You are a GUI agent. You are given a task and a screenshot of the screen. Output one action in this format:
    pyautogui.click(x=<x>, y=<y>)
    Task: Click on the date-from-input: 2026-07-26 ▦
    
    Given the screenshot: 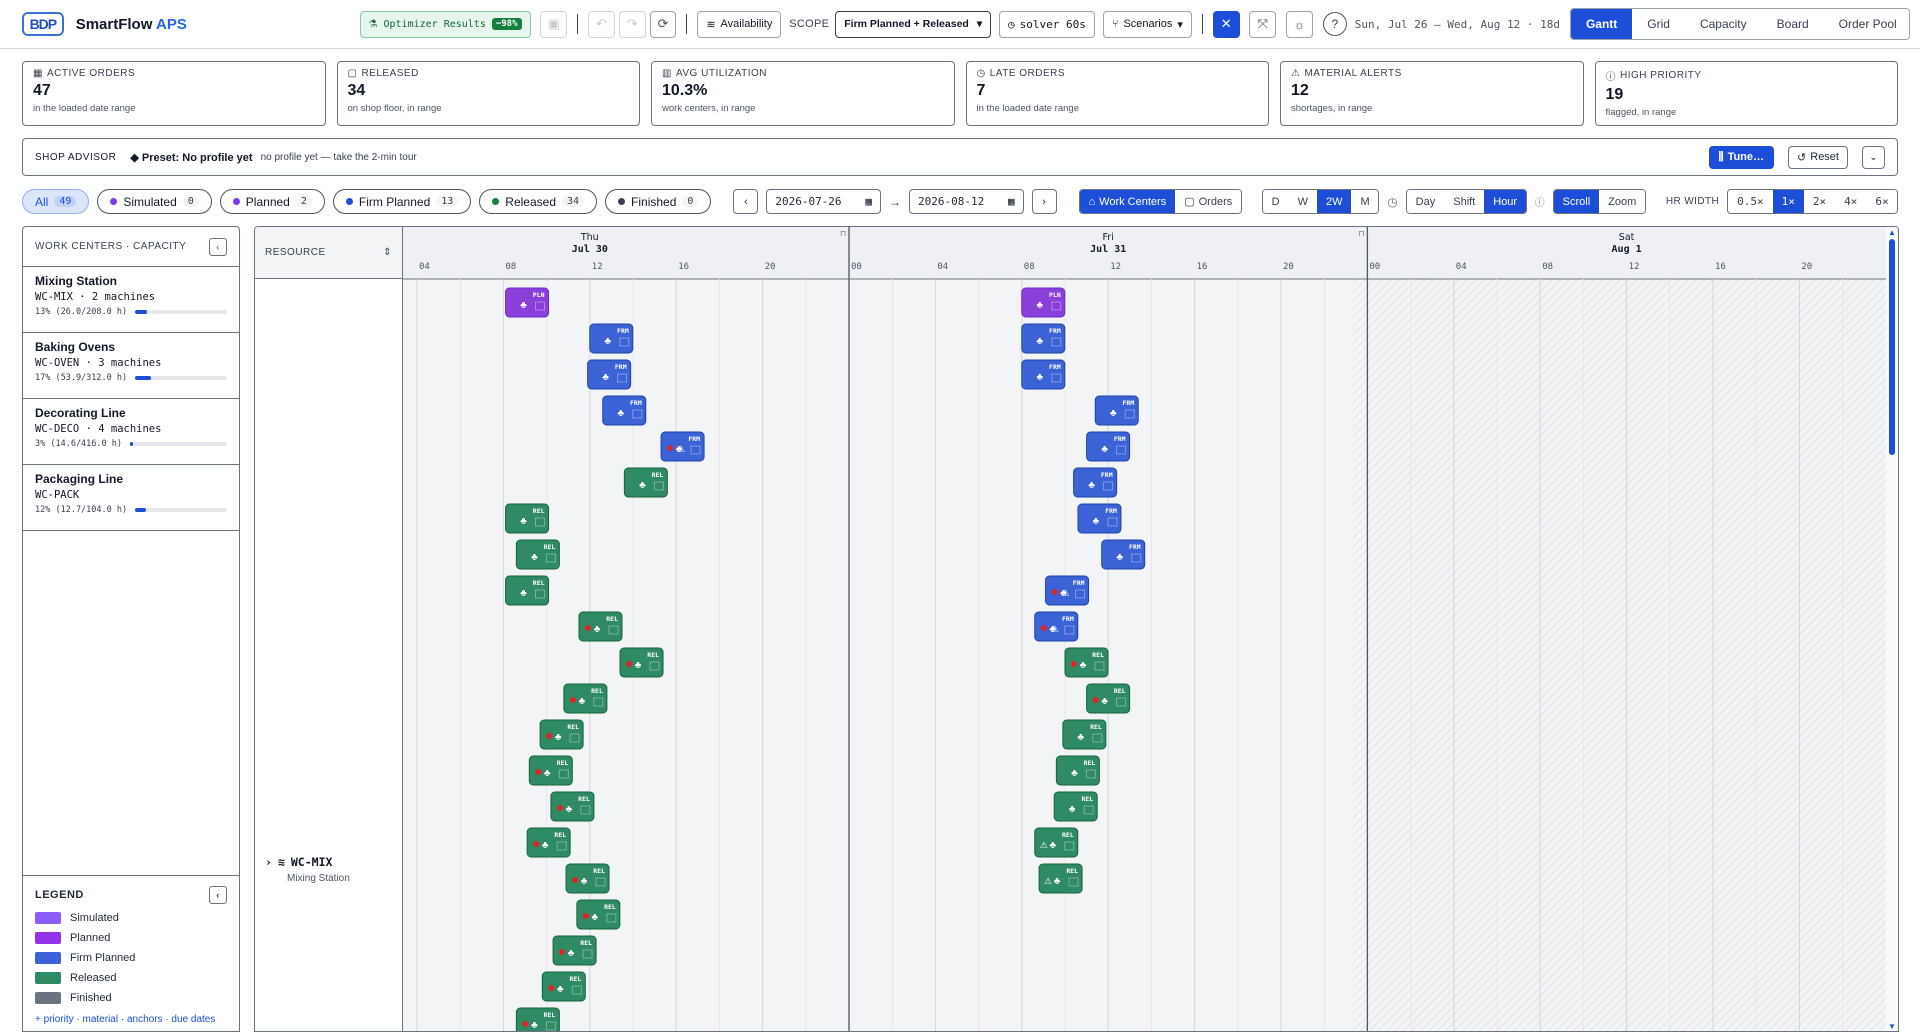 What is the action you would take?
    pyautogui.click(x=823, y=201)
    